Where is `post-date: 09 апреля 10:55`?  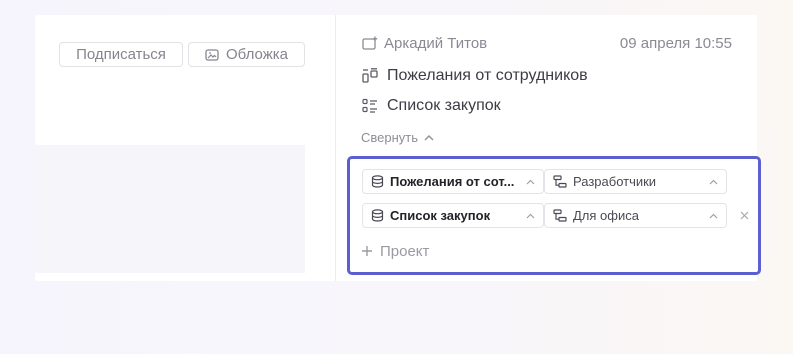
post-date: 09 апреля 10:55 is located at coordinates (675, 43).